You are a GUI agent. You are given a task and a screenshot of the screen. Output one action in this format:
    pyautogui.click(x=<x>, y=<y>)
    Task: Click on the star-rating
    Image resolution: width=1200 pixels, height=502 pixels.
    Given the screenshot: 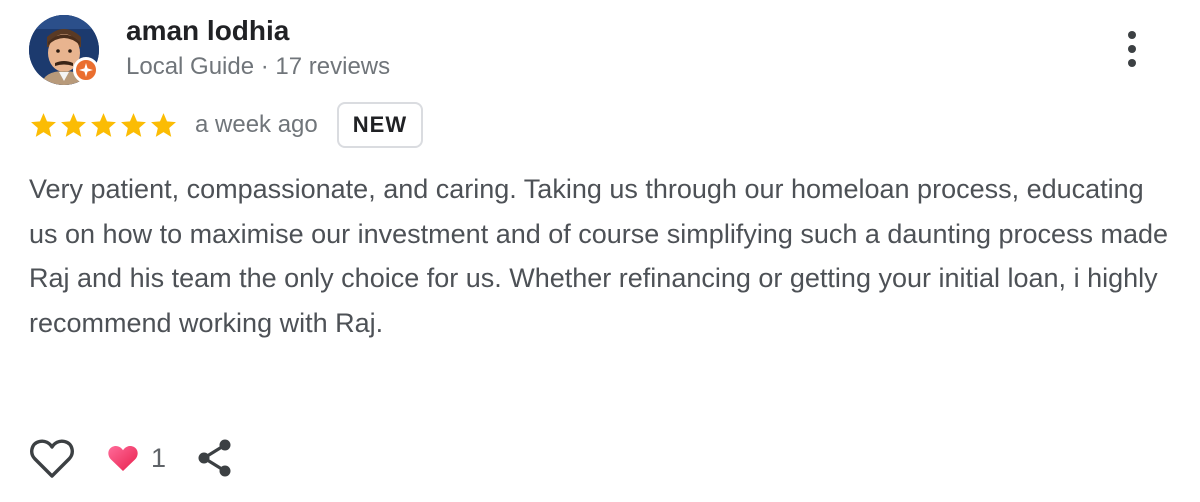 What is the action you would take?
    pyautogui.click(x=103, y=125)
    